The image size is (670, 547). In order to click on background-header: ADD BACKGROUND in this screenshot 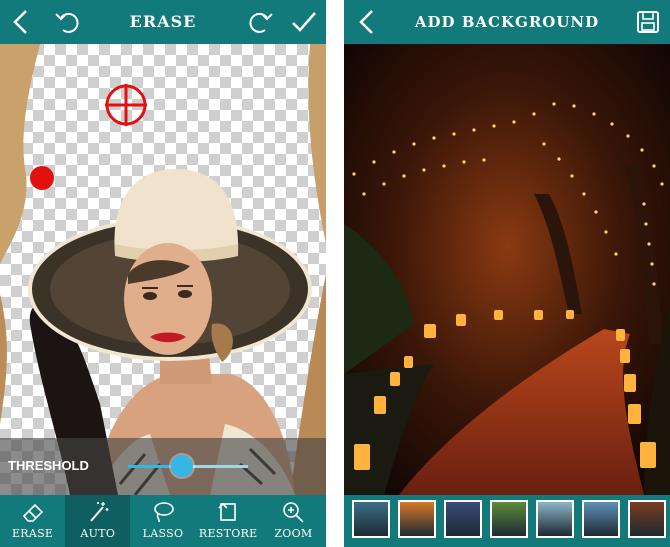, I will do `click(507, 22)`.